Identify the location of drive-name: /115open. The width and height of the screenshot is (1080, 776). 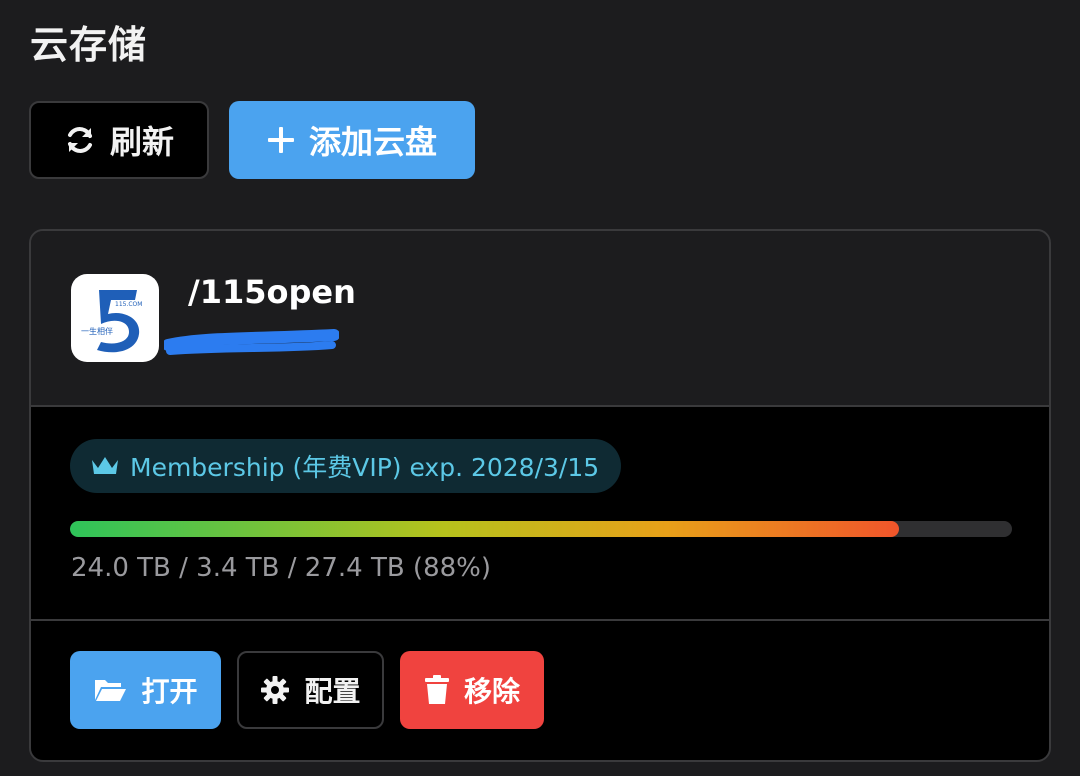
(272, 292).